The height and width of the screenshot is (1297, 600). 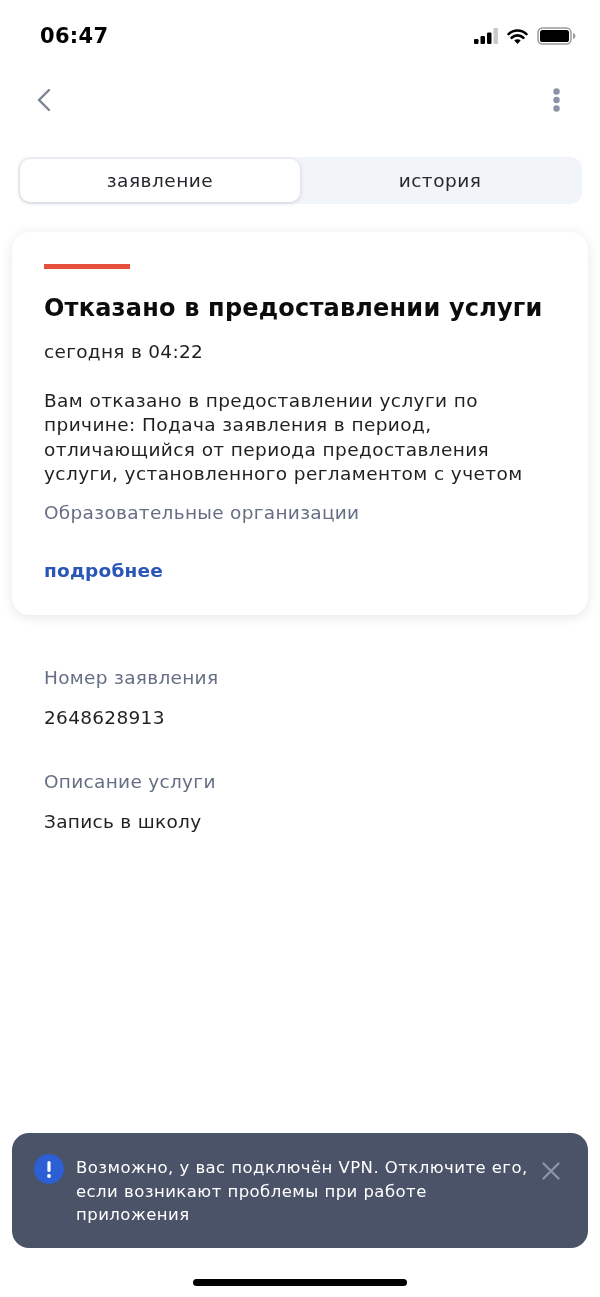 What do you see at coordinates (49, 1169) in the screenshot?
I see `alert-icon` at bounding box center [49, 1169].